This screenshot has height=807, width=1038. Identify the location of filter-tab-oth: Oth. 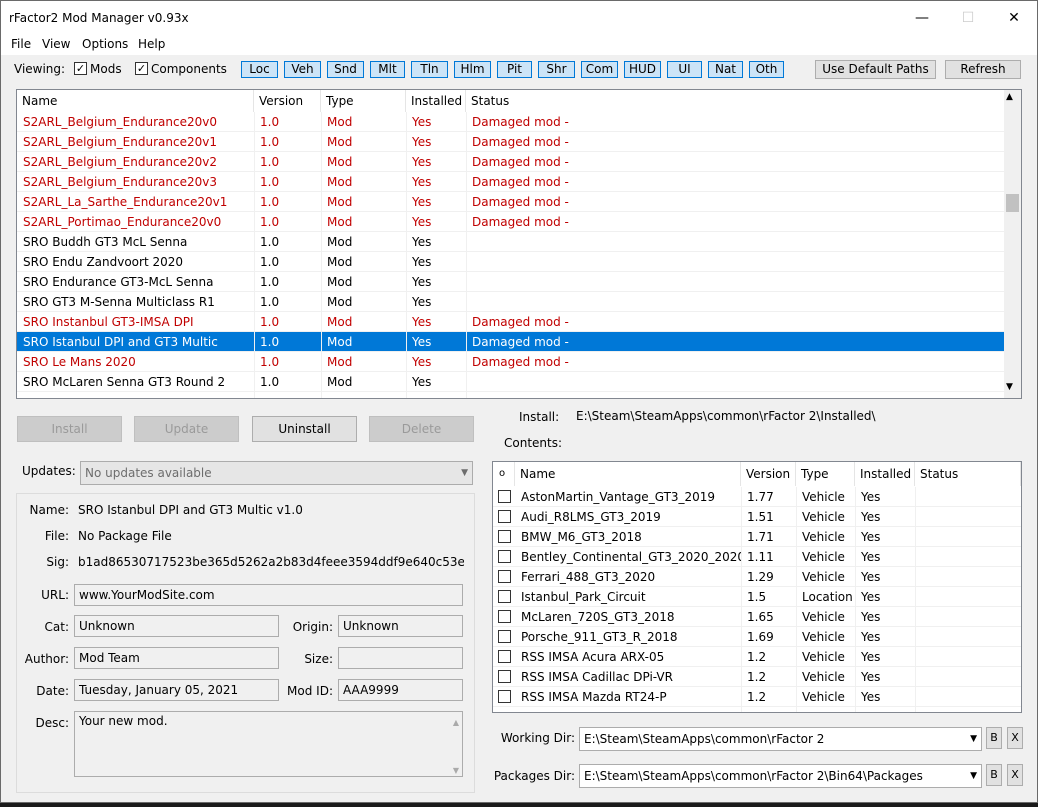
(766, 69).